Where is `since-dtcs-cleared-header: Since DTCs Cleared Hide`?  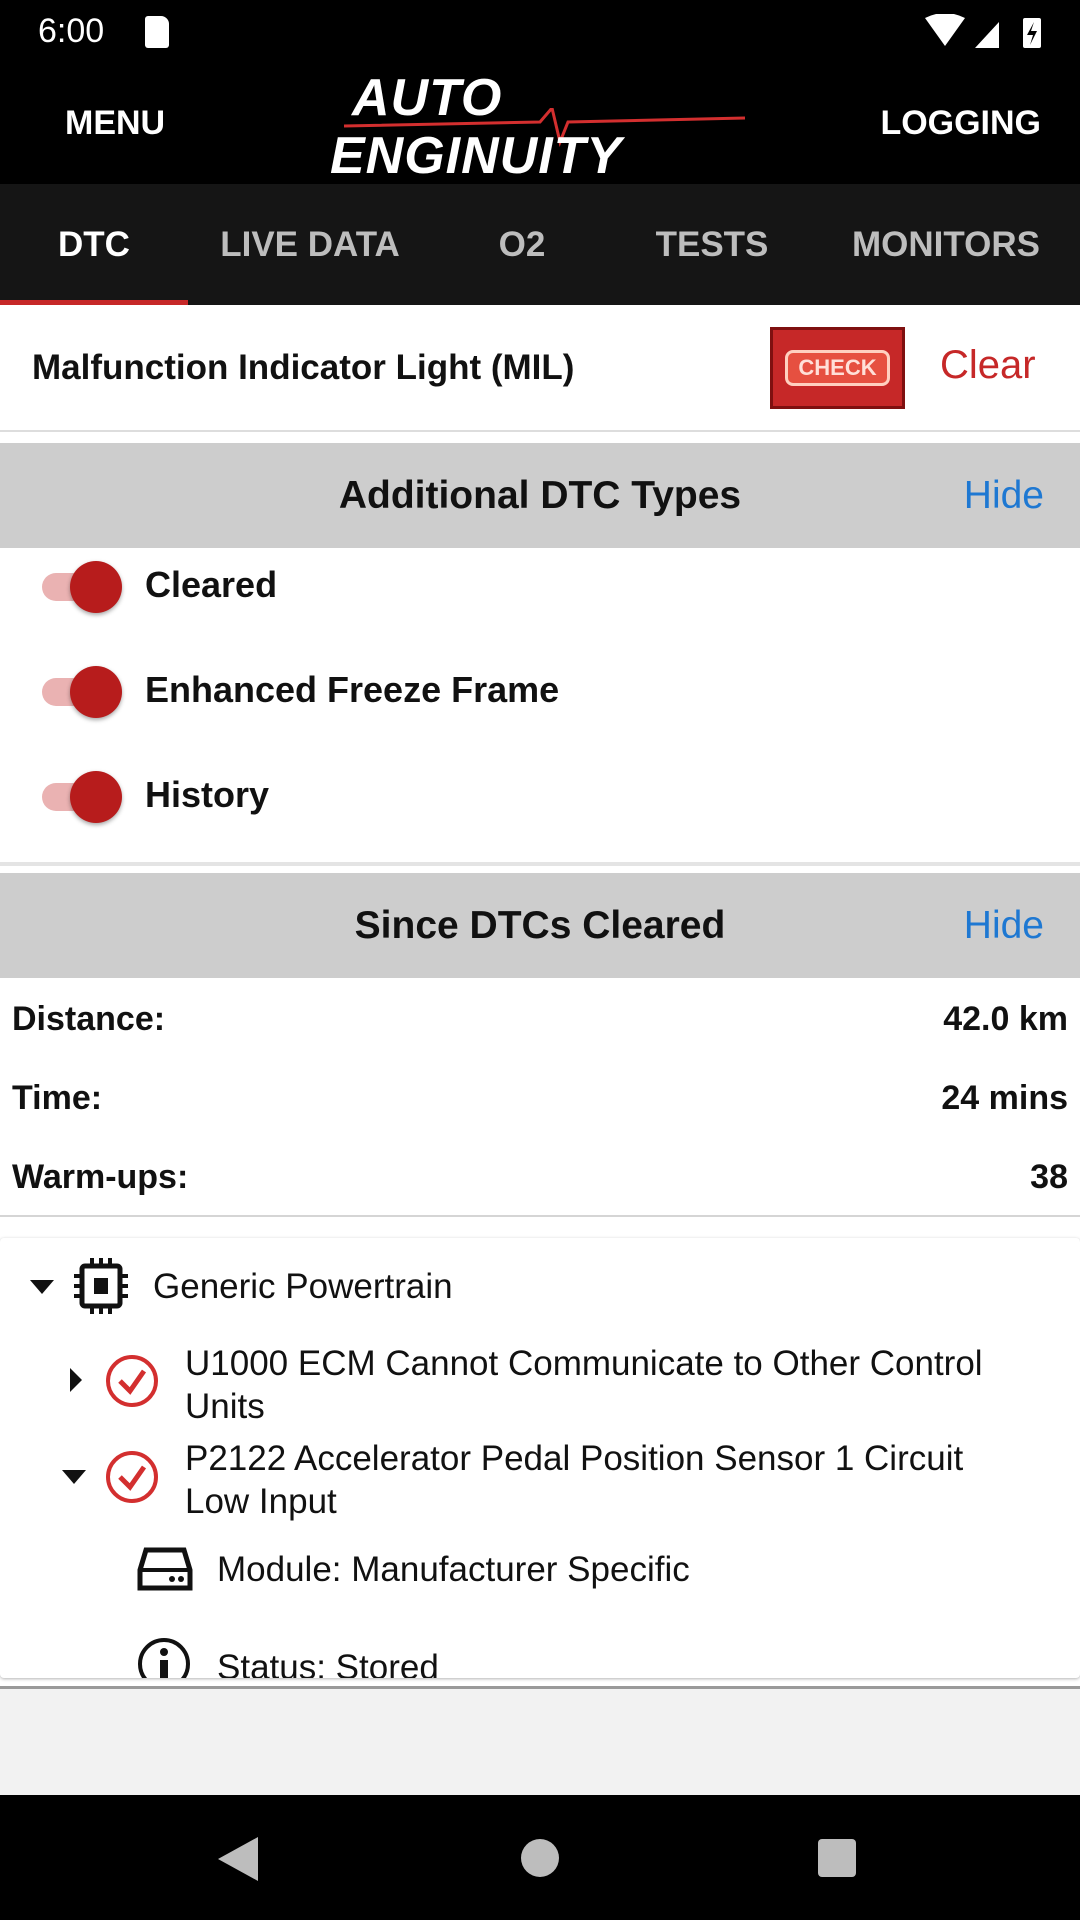 since-dtcs-cleared-header: Since DTCs Cleared Hide is located at coordinates (540, 925).